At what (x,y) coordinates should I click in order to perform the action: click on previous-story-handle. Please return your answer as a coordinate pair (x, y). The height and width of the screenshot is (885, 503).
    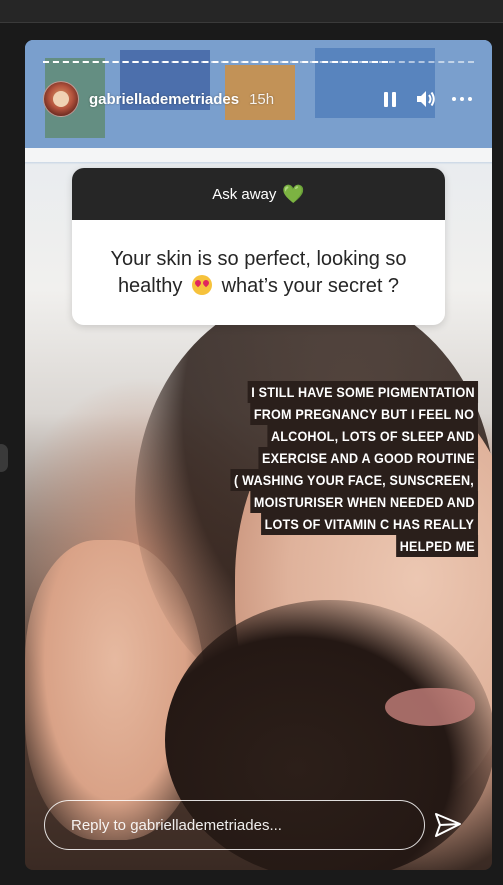
    Looking at the image, I should click on (4, 458).